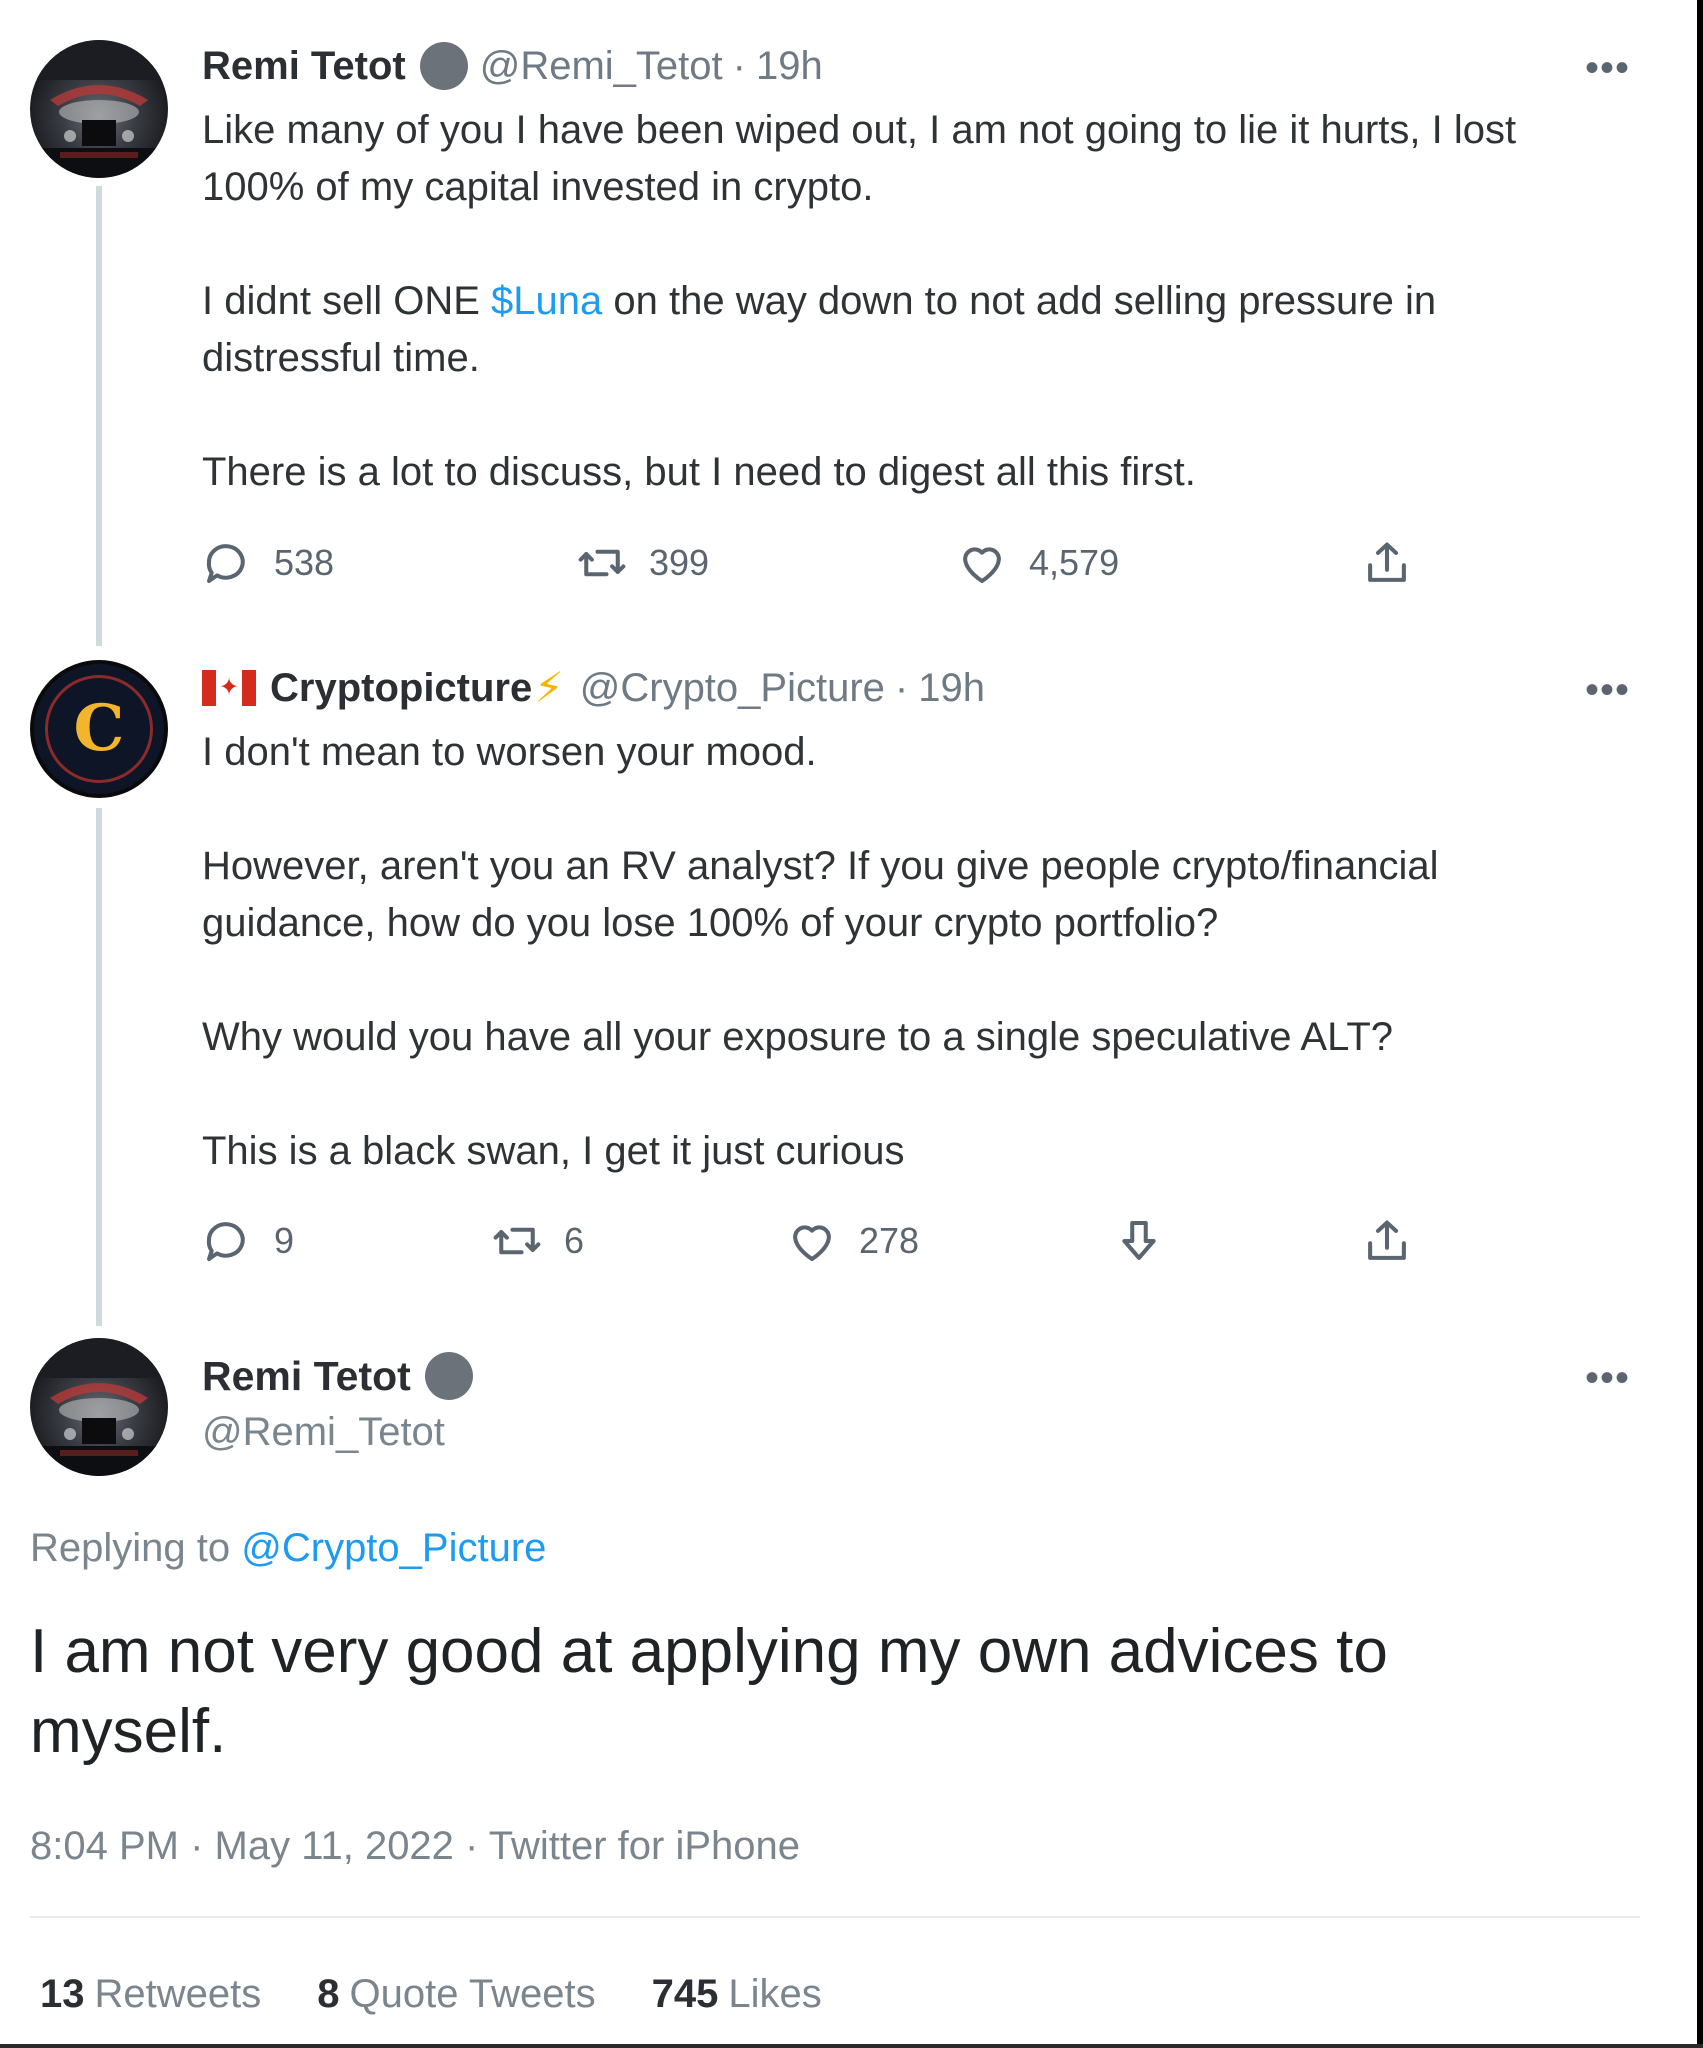 Image resolution: width=1703 pixels, height=2048 pixels. I want to click on author-name: Cryptopicture, so click(401, 688).